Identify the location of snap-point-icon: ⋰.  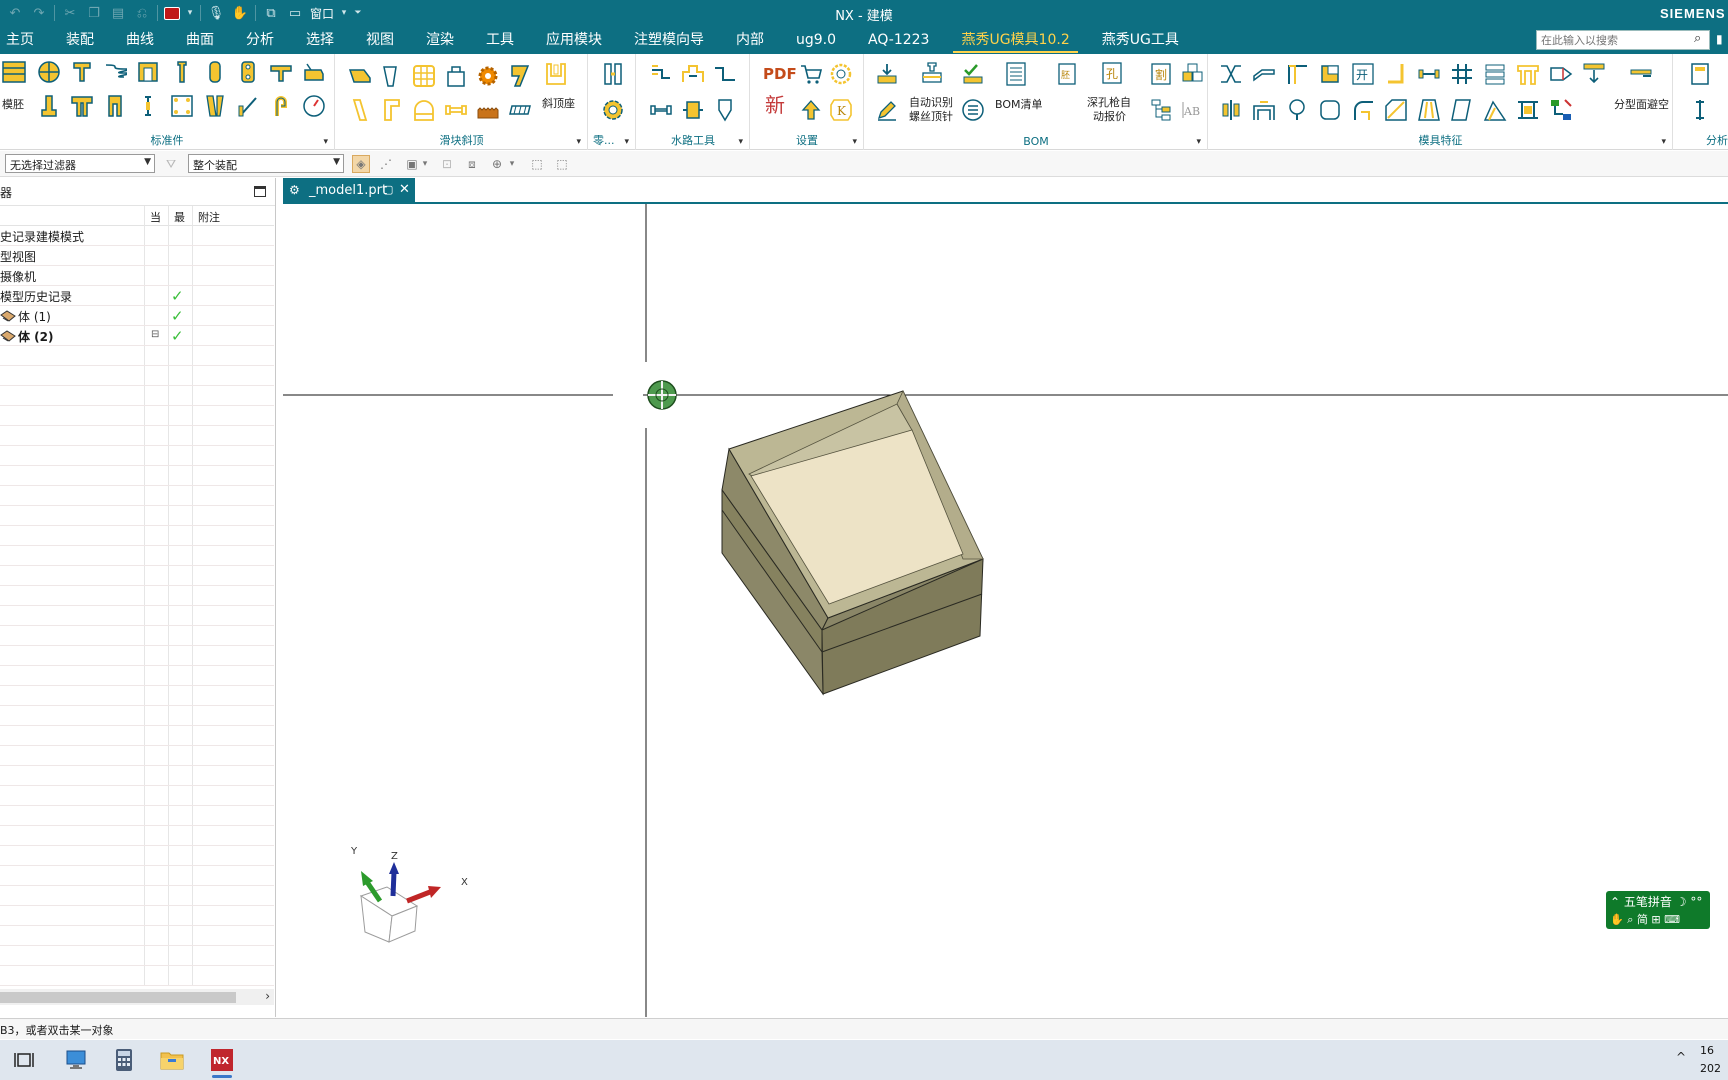
(386, 164).